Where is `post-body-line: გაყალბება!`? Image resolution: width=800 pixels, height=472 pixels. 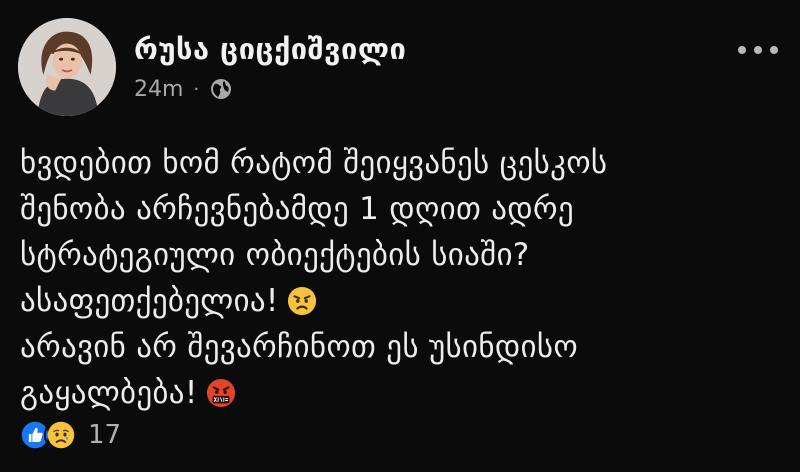 post-body-line: გაყალბება! is located at coordinates (109, 393).